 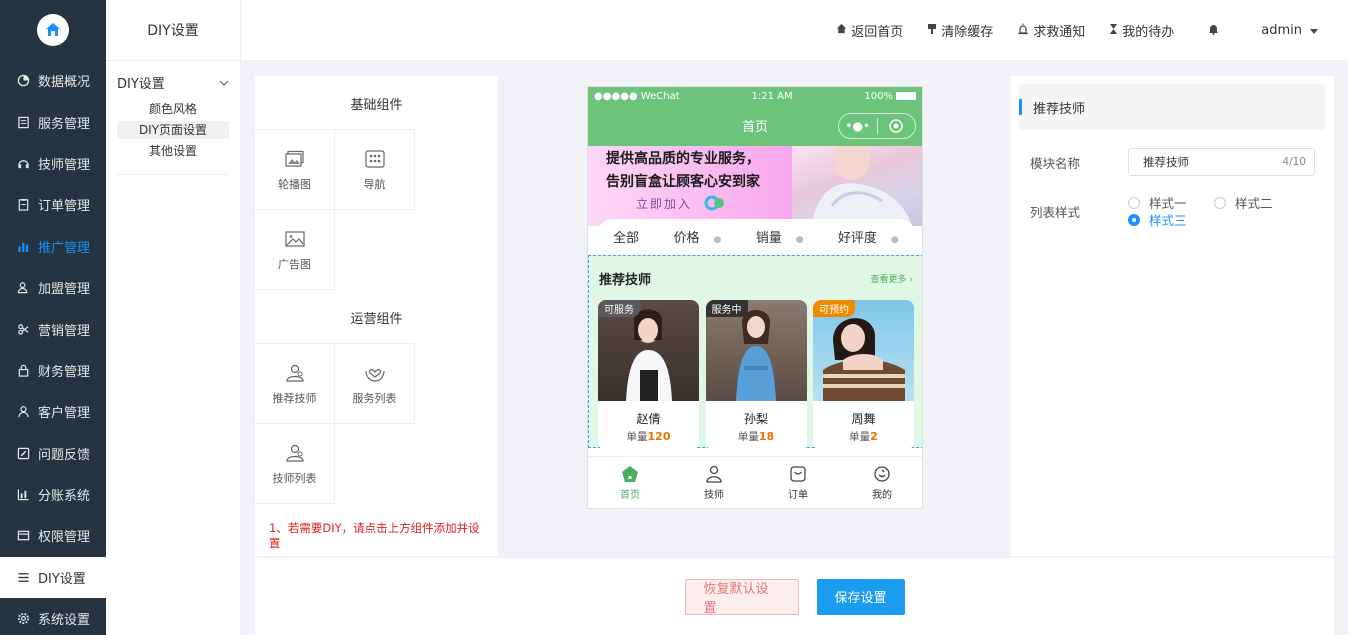 I want to click on my-todo-link: 我的待办, so click(x=1141, y=30).